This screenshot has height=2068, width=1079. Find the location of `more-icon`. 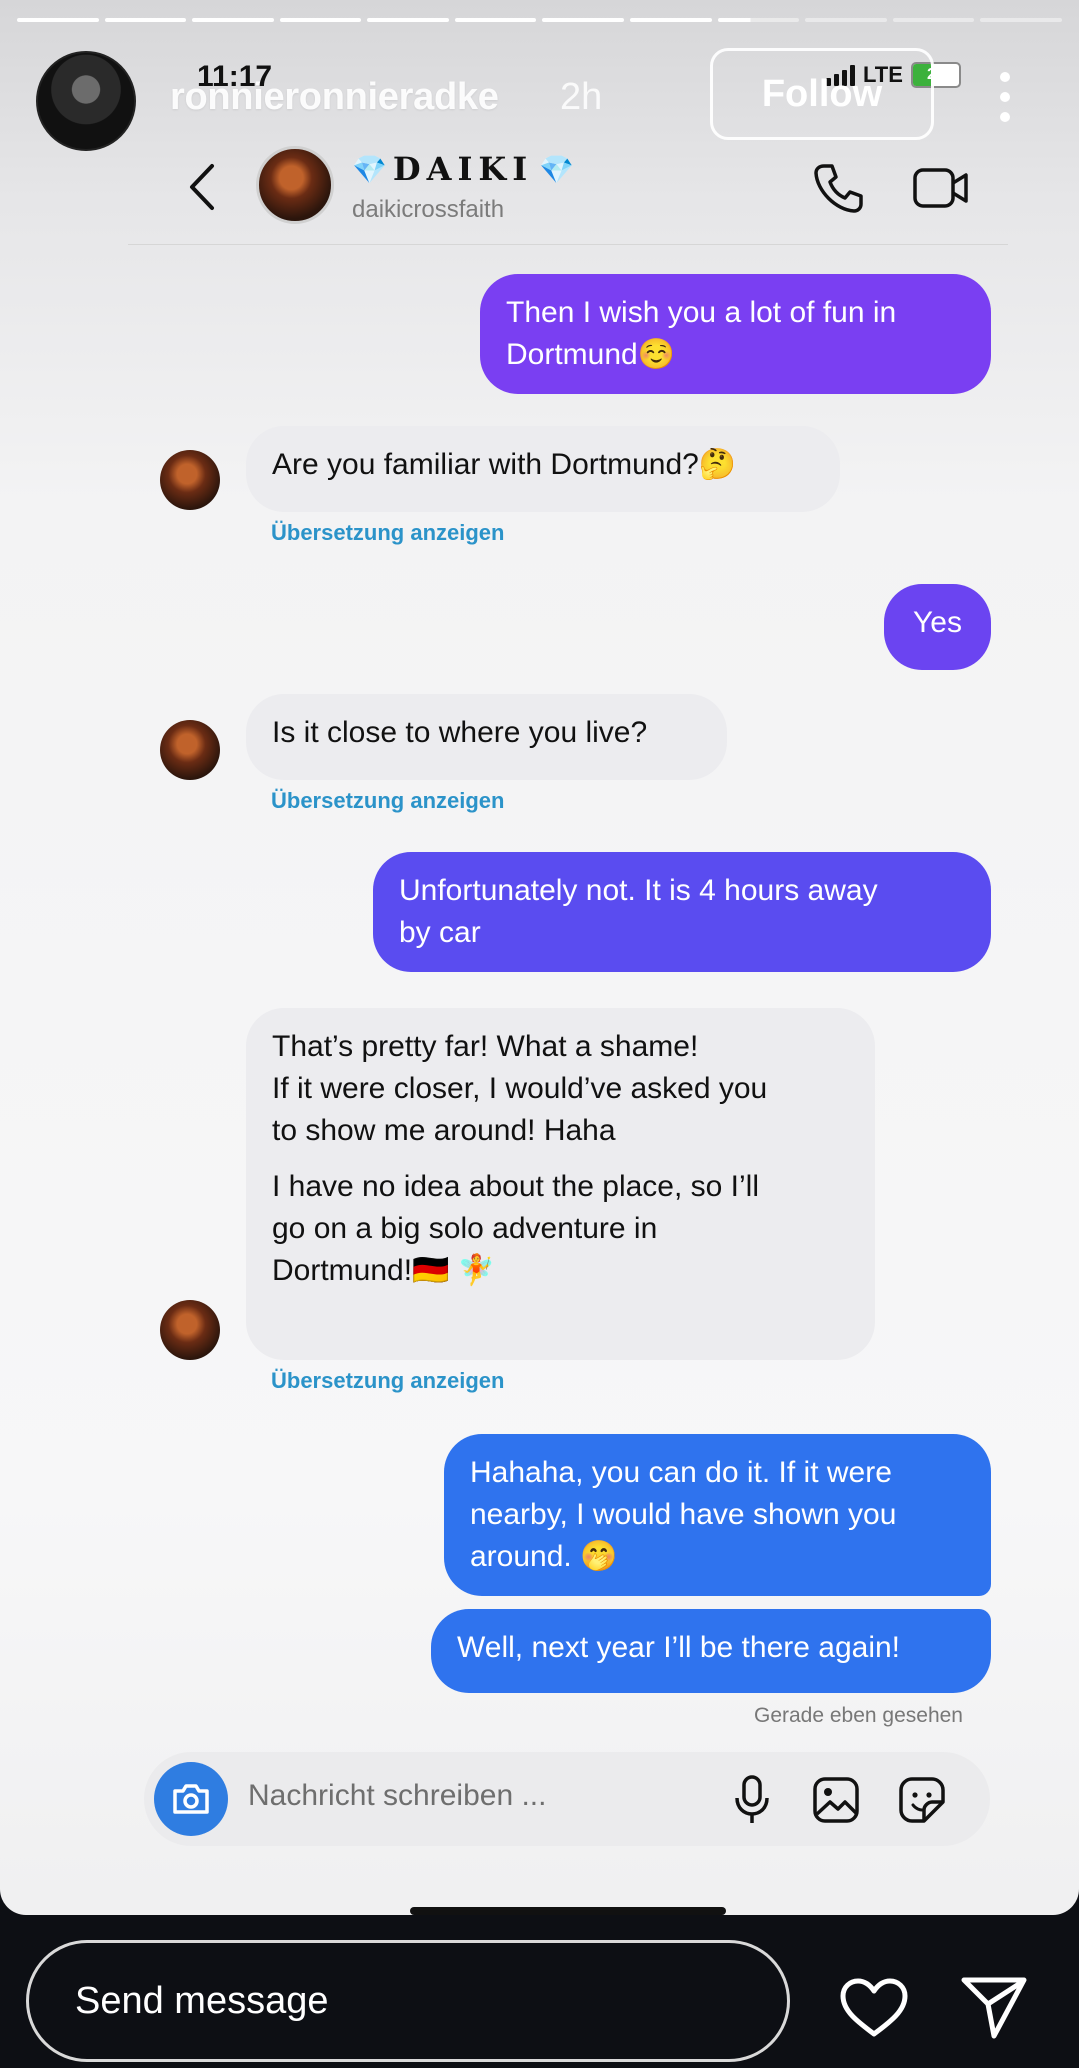

more-icon is located at coordinates (1005, 97).